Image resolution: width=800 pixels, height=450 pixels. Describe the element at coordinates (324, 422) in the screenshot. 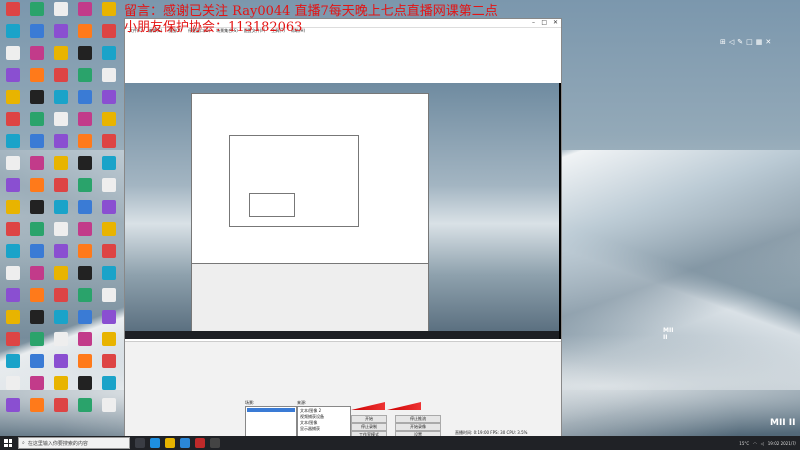

I see `sources-list: 文本/图像 2 视频捕获设备 文本/图像 显示器捕获` at that location.